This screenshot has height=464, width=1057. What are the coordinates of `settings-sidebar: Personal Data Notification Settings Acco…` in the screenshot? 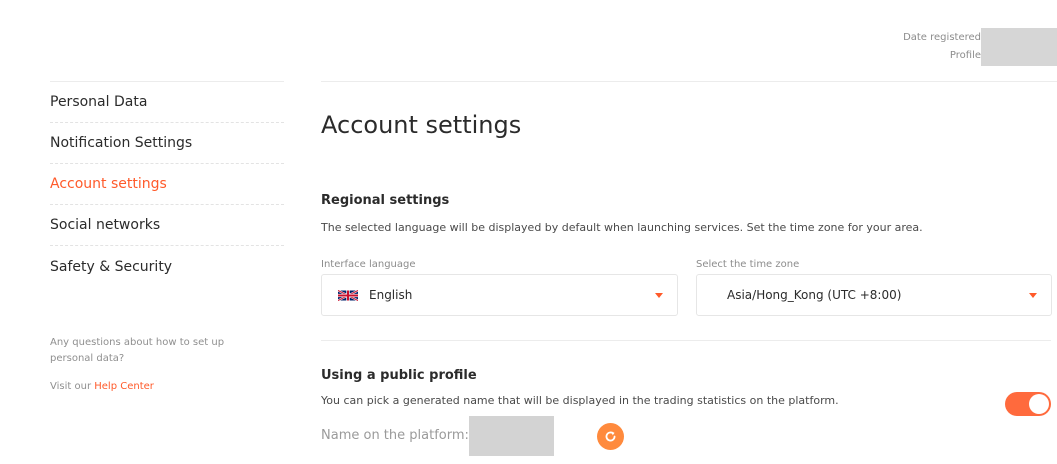 It's located at (167, 184).